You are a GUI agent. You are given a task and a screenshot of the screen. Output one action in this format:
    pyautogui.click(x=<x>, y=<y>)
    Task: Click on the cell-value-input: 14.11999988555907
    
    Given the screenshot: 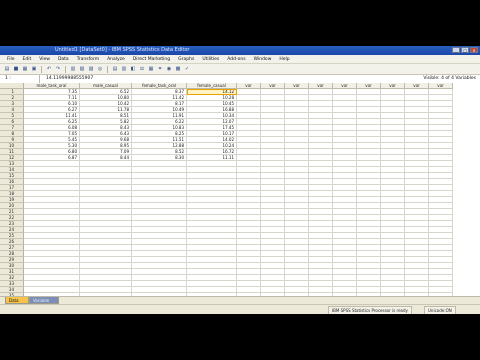 What is the action you would take?
    pyautogui.click(x=69, y=79)
    